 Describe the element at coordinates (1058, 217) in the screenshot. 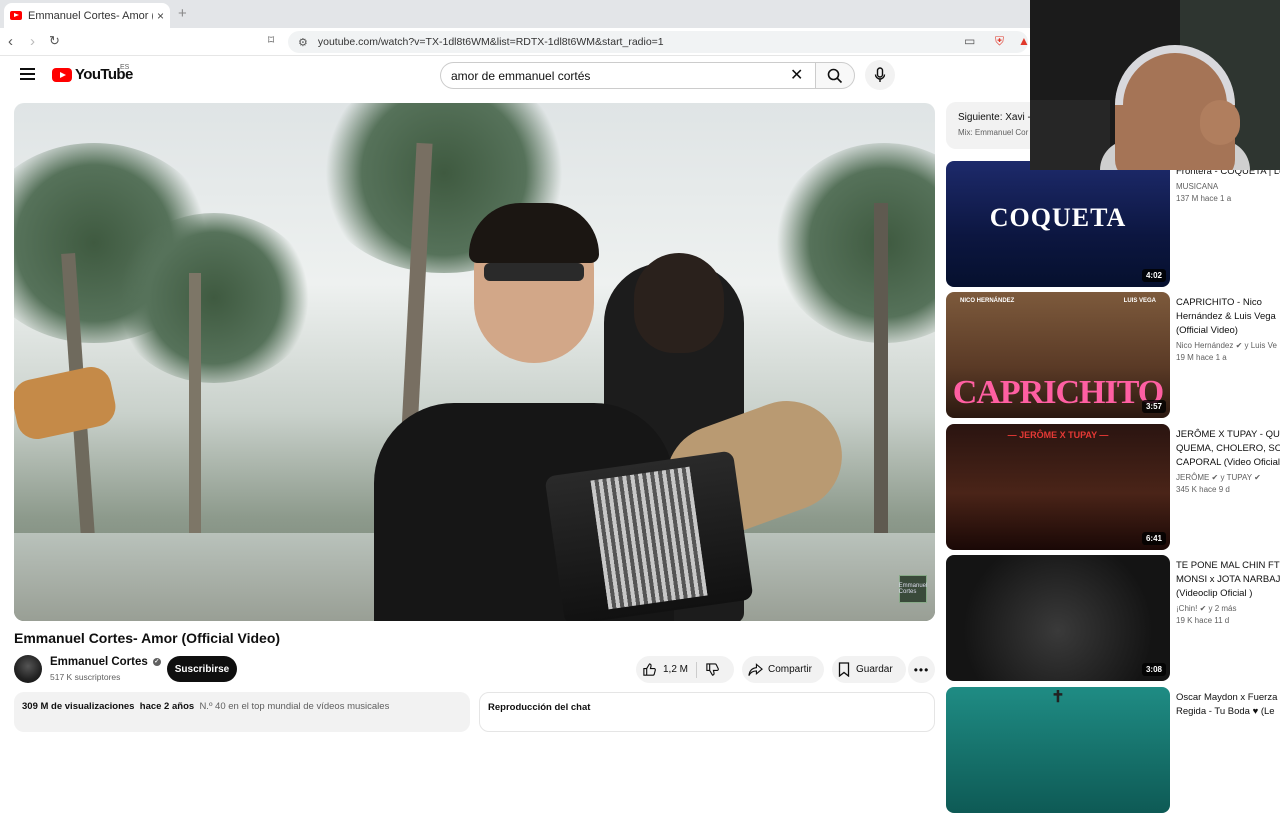

I see `thumbnail-text: COQUETA` at that location.